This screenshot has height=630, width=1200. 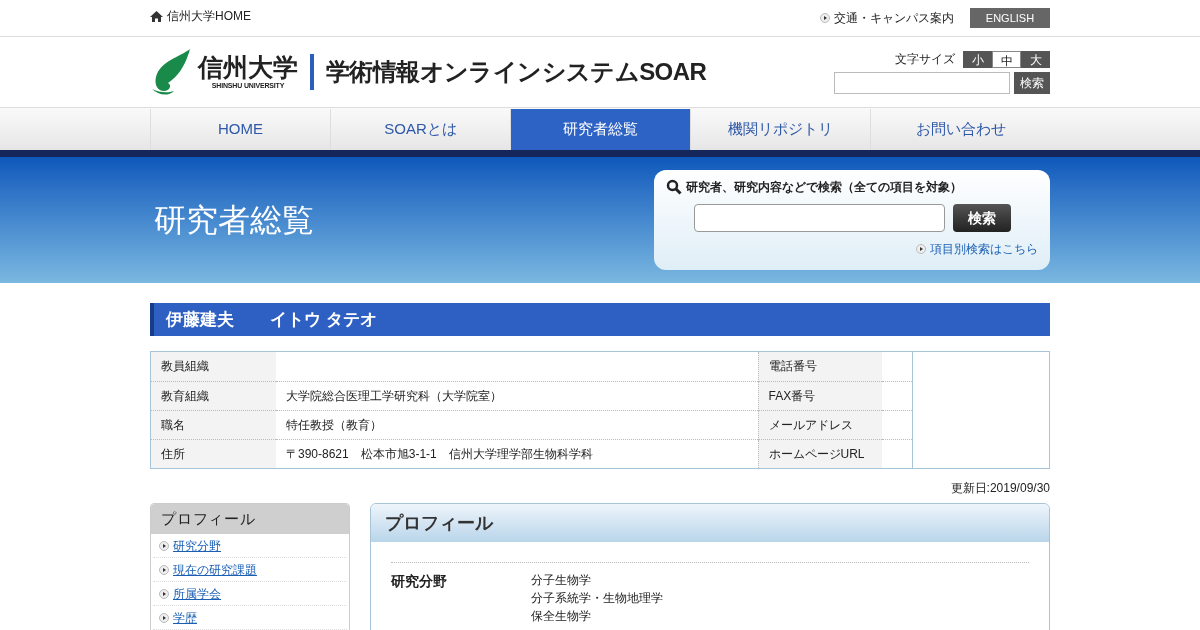 I want to click on profile-value: 保全生物学, so click(x=561, y=616).